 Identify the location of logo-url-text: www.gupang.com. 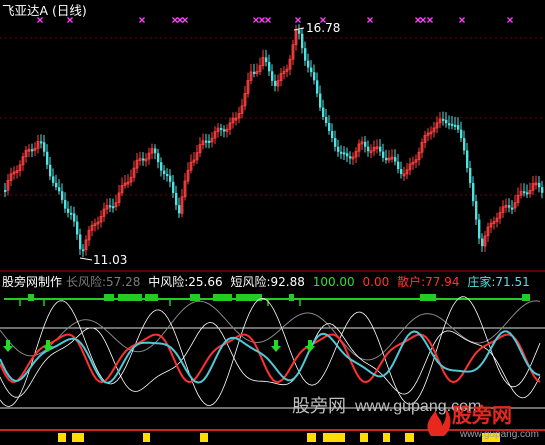
(499, 434).